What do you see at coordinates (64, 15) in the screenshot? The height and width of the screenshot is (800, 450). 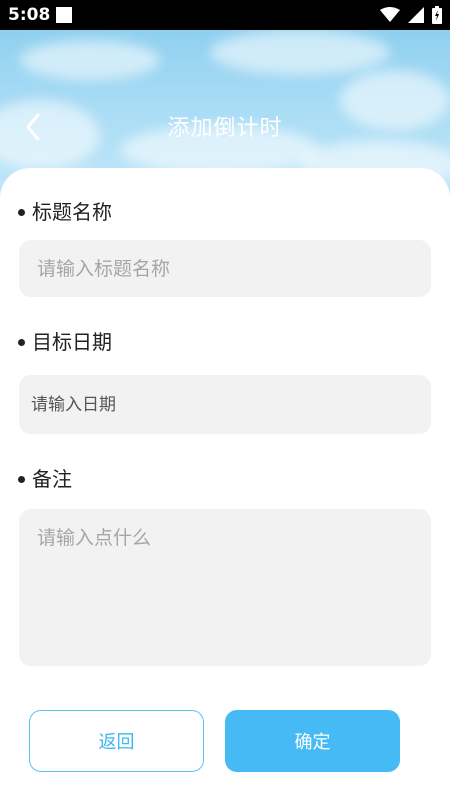 I see `notification-icon` at bounding box center [64, 15].